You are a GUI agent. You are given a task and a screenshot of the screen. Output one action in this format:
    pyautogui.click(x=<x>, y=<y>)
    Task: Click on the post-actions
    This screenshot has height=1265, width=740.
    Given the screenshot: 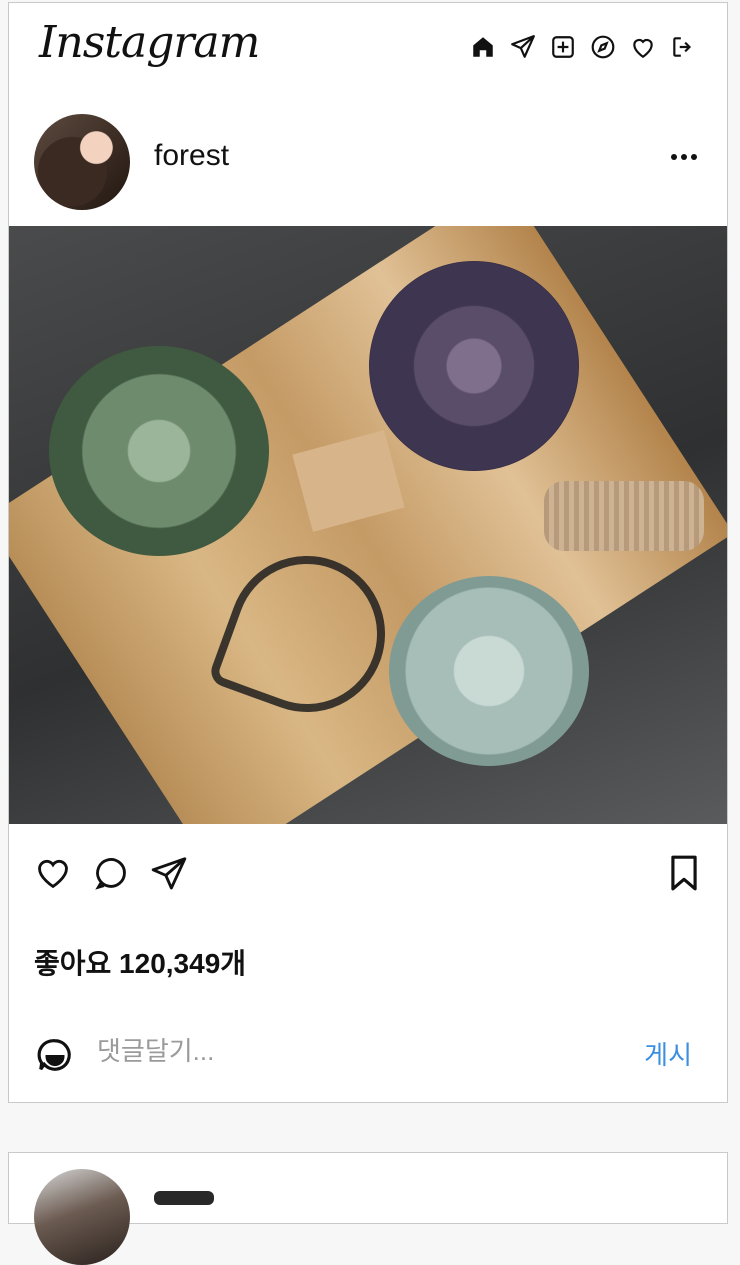 What is the action you would take?
    pyautogui.click(x=111, y=875)
    